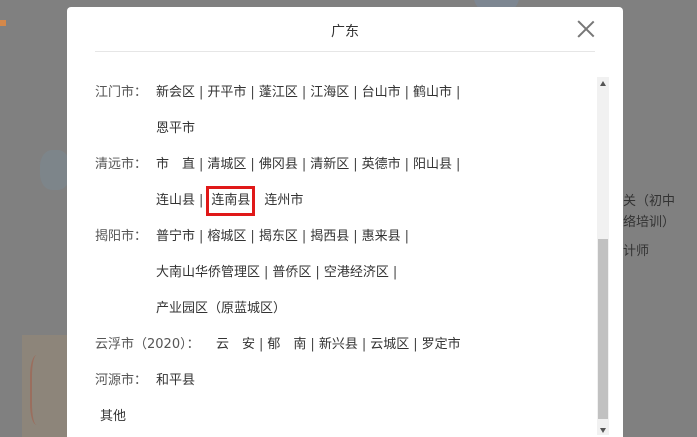 Image resolution: width=697 pixels, height=437 pixels. Describe the element at coordinates (226, 165) in the screenshot. I see `county-link: 清城区` at that location.